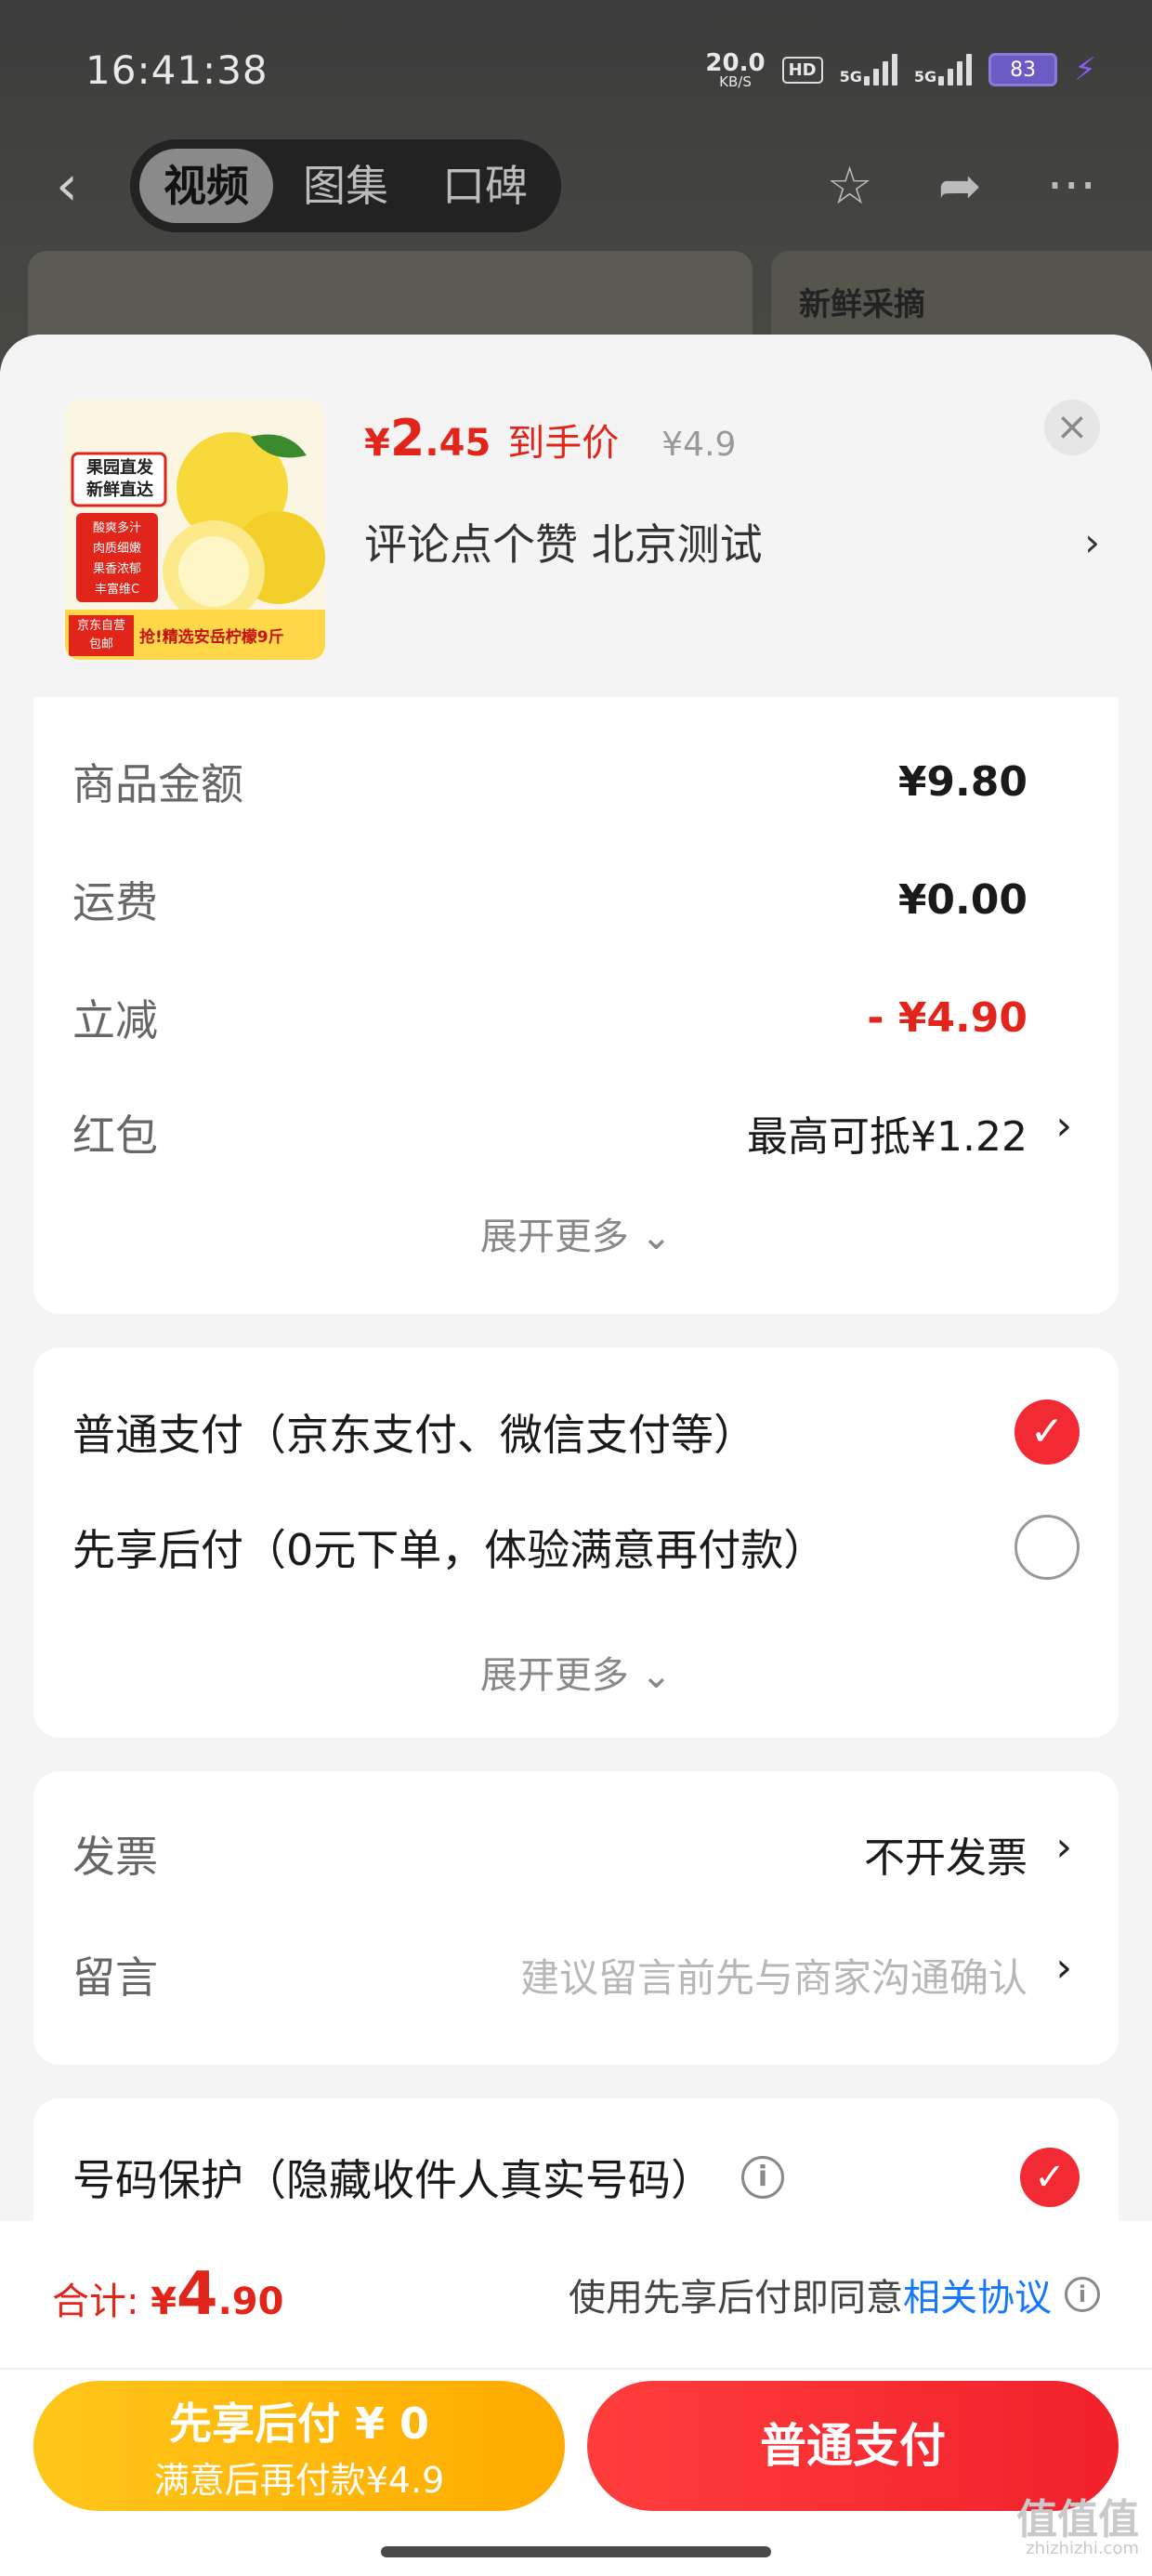  I want to click on expand-more-cost: 展开更多 ⌄, so click(576, 1233).